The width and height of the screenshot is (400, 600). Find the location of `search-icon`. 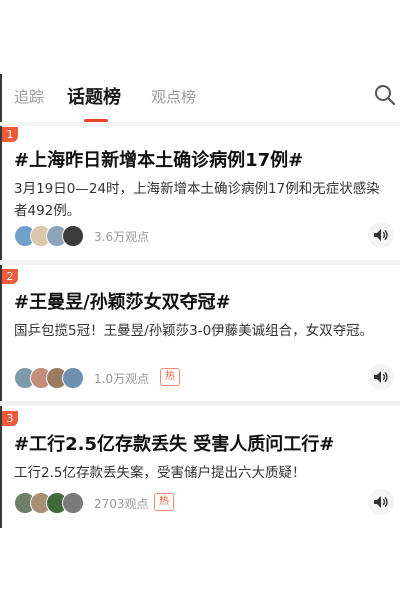

search-icon is located at coordinates (385, 95).